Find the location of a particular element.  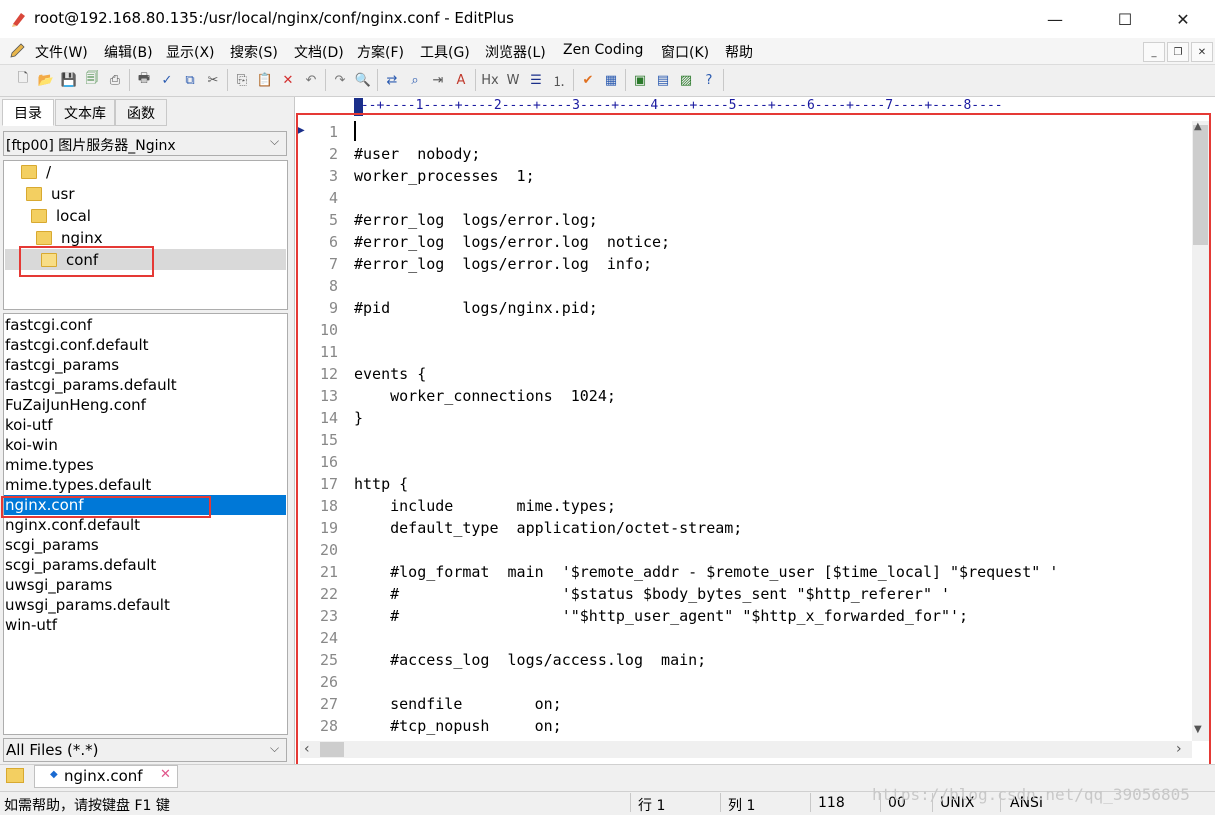

file-list-item: FuZaiJunHeng.conf is located at coordinates (75, 405).